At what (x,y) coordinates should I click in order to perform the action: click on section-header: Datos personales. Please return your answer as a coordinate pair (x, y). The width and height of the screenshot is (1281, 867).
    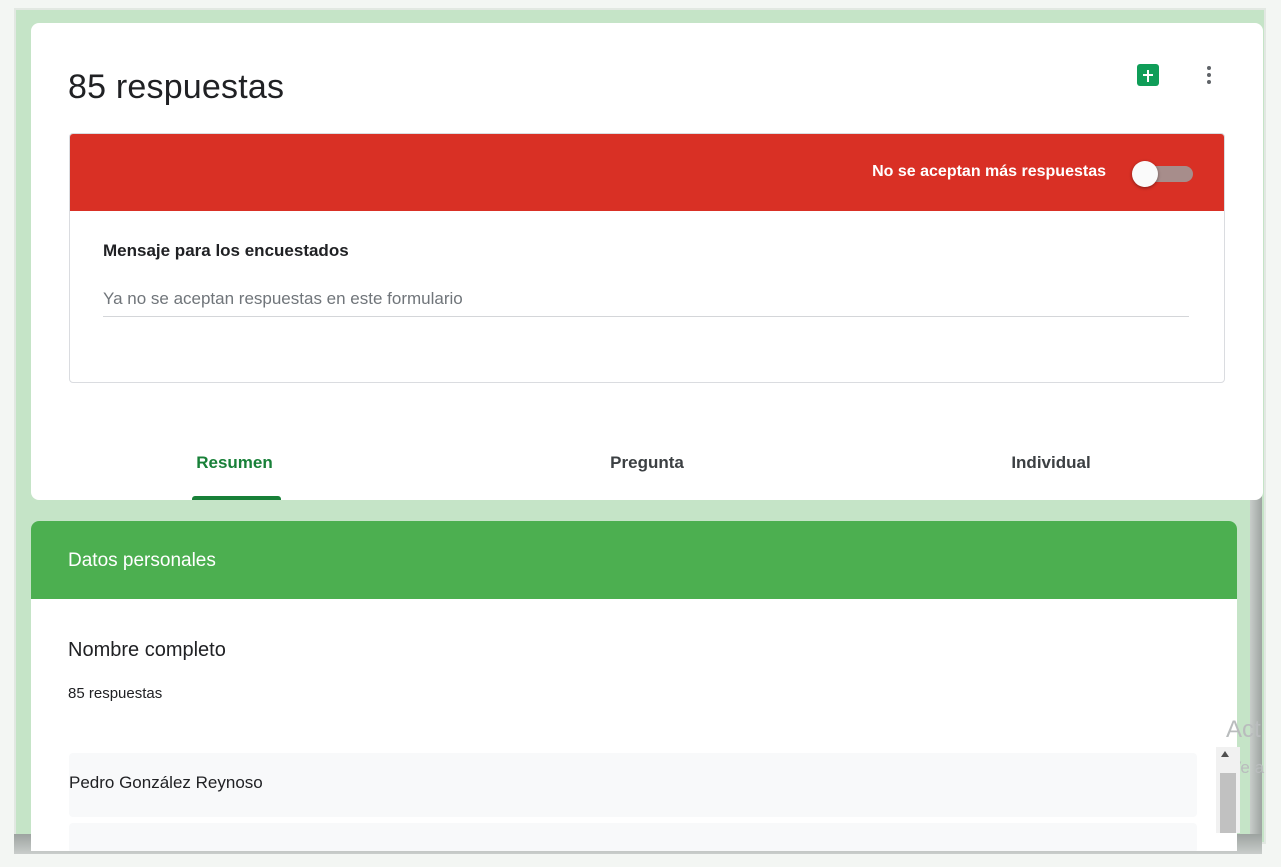
    Looking at the image, I should click on (634, 560).